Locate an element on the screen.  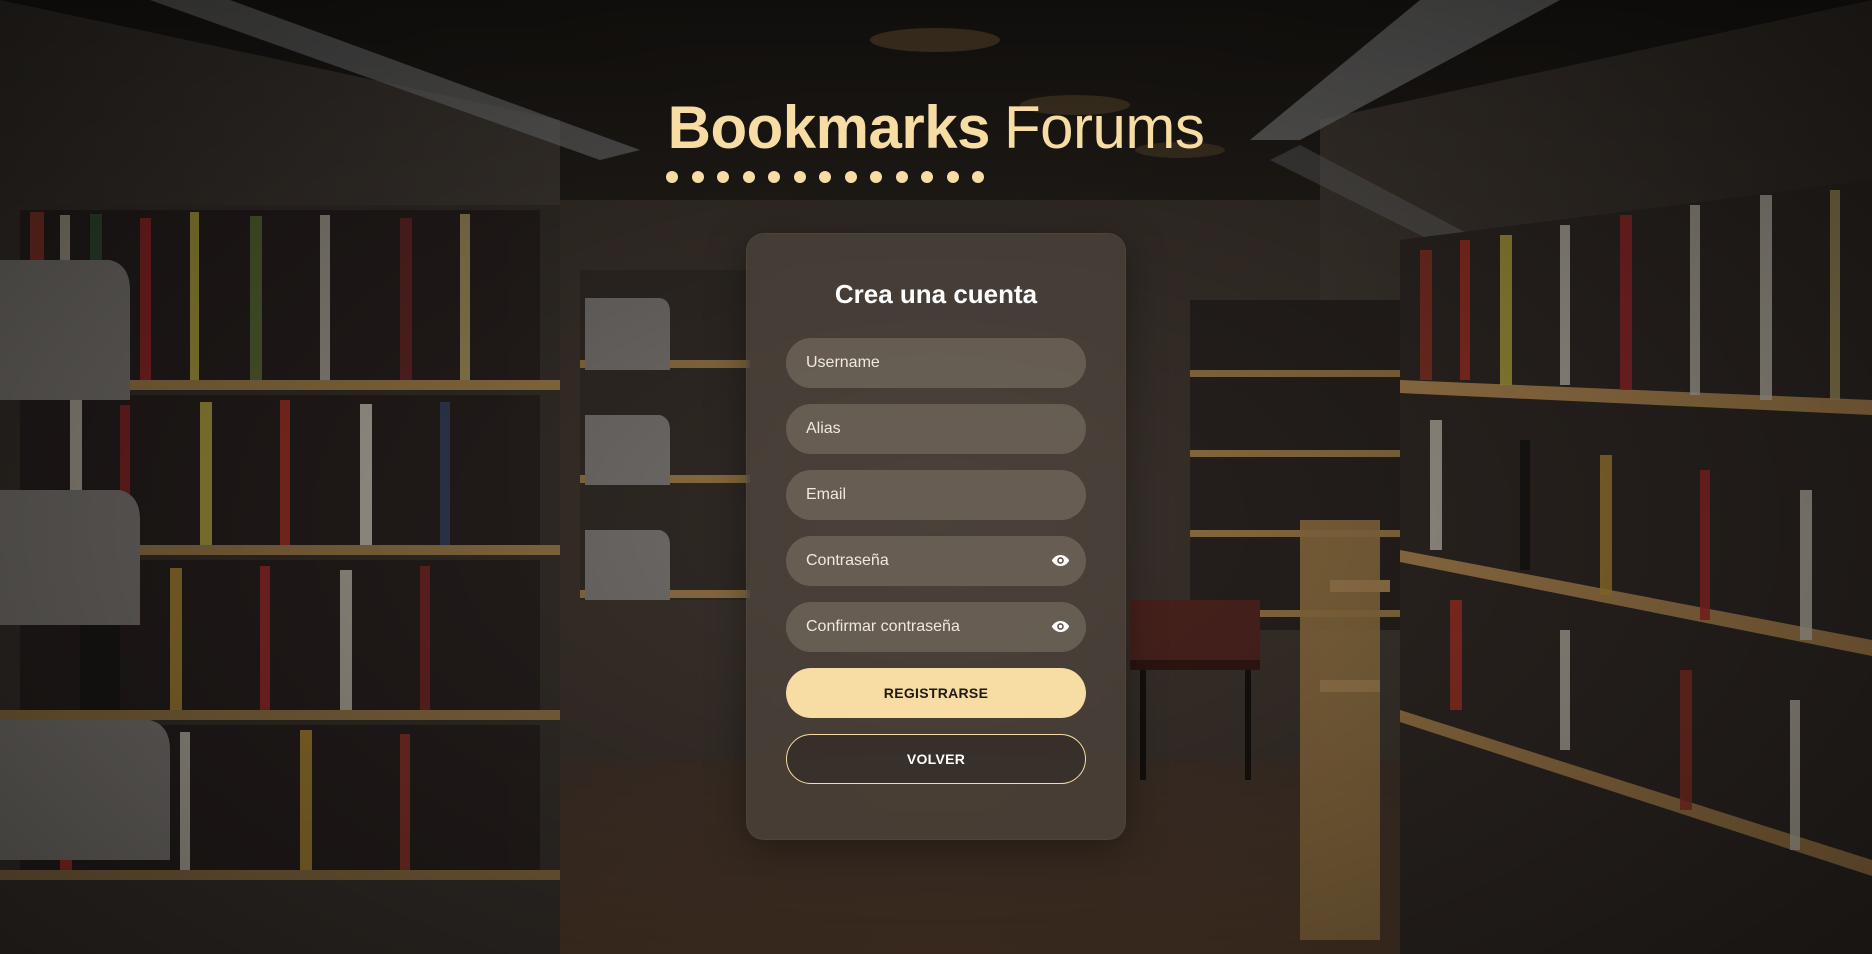
password-input is located at coordinates (936, 561).